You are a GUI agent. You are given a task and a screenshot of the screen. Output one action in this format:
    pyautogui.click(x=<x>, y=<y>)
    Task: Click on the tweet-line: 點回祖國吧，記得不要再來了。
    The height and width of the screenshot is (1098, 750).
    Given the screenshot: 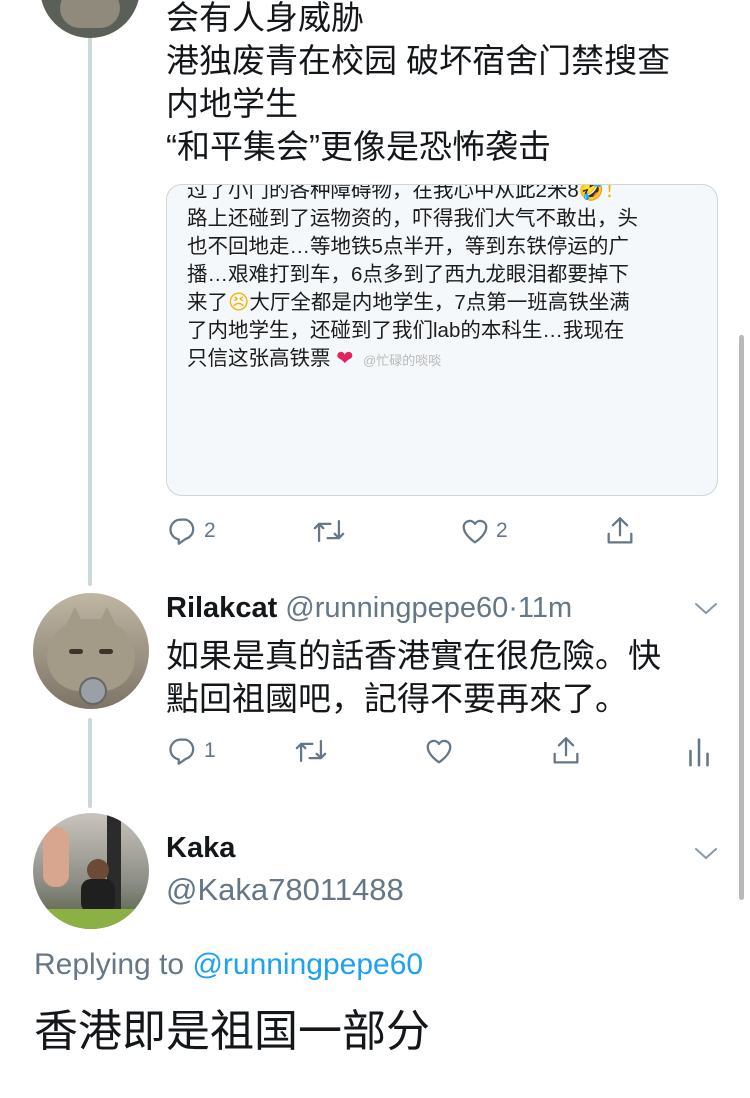 What is the action you would take?
    pyautogui.click(x=397, y=698)
    